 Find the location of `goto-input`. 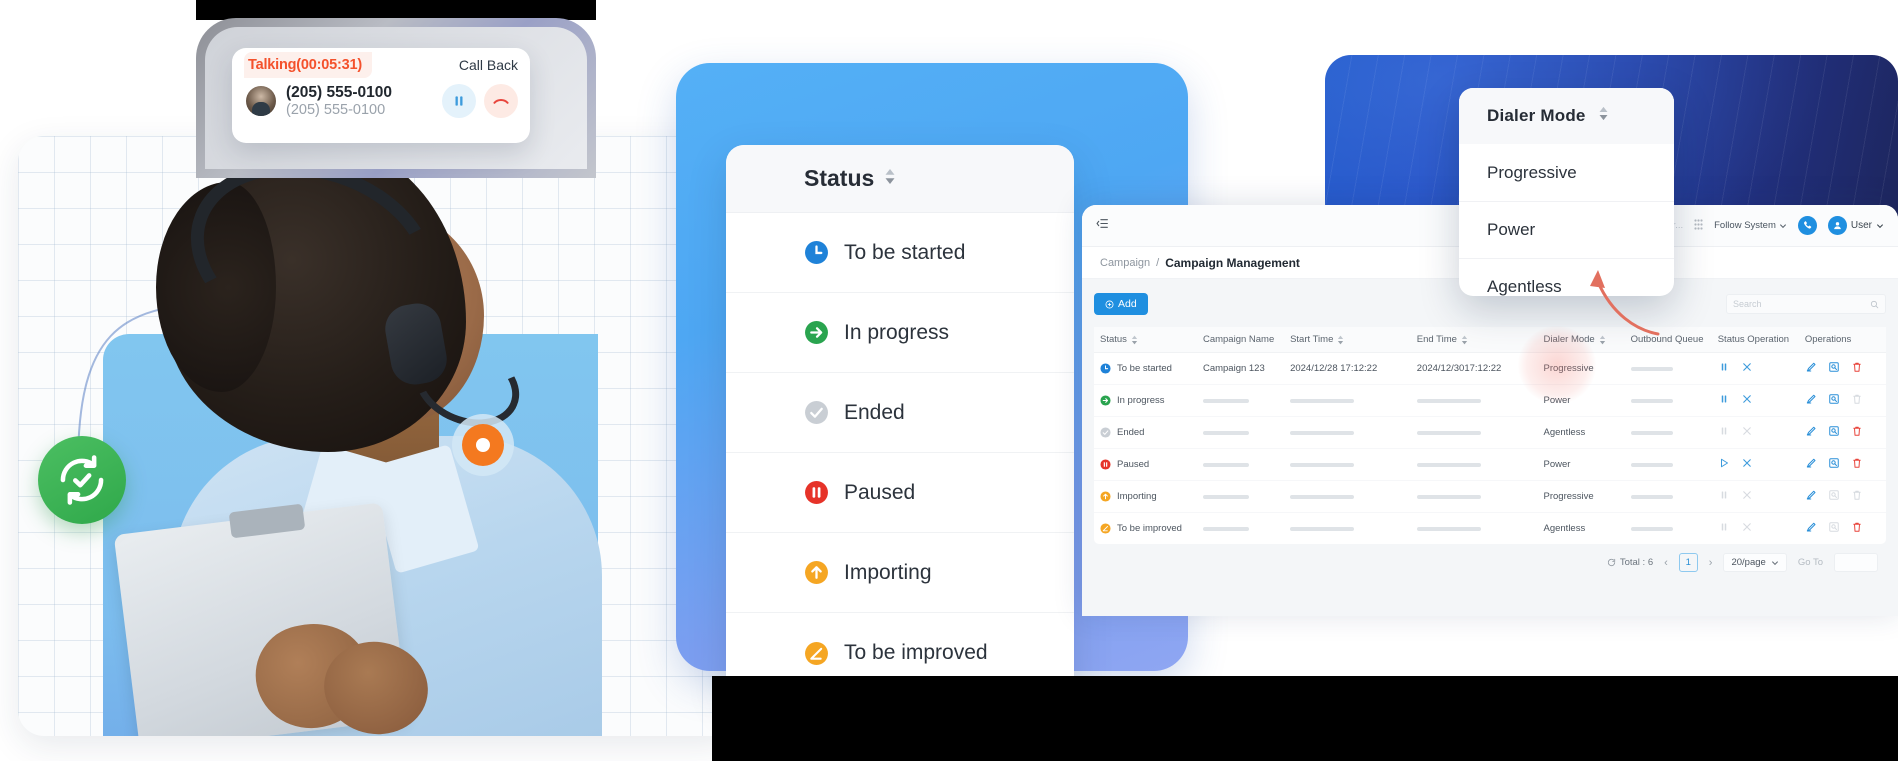

goto-input is located at coordinates (1856, 562).